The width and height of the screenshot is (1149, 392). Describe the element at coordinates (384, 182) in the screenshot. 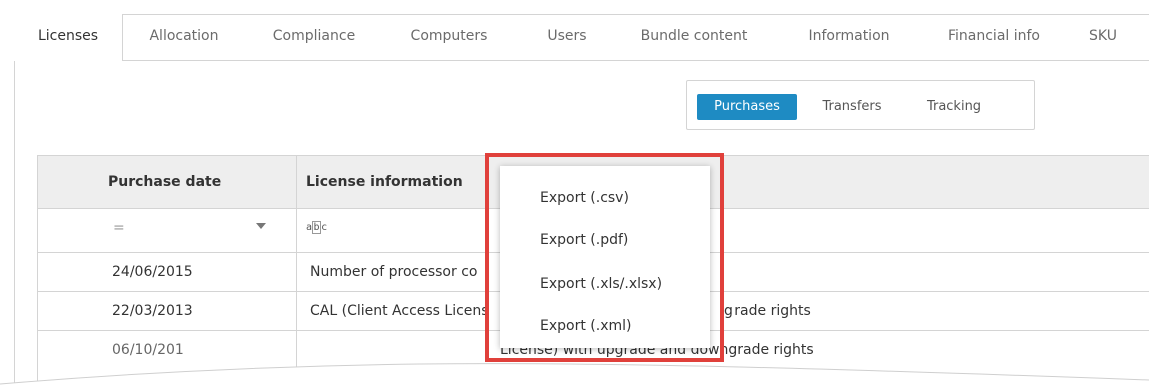

I see `column-header-license-information: License information` at that location.